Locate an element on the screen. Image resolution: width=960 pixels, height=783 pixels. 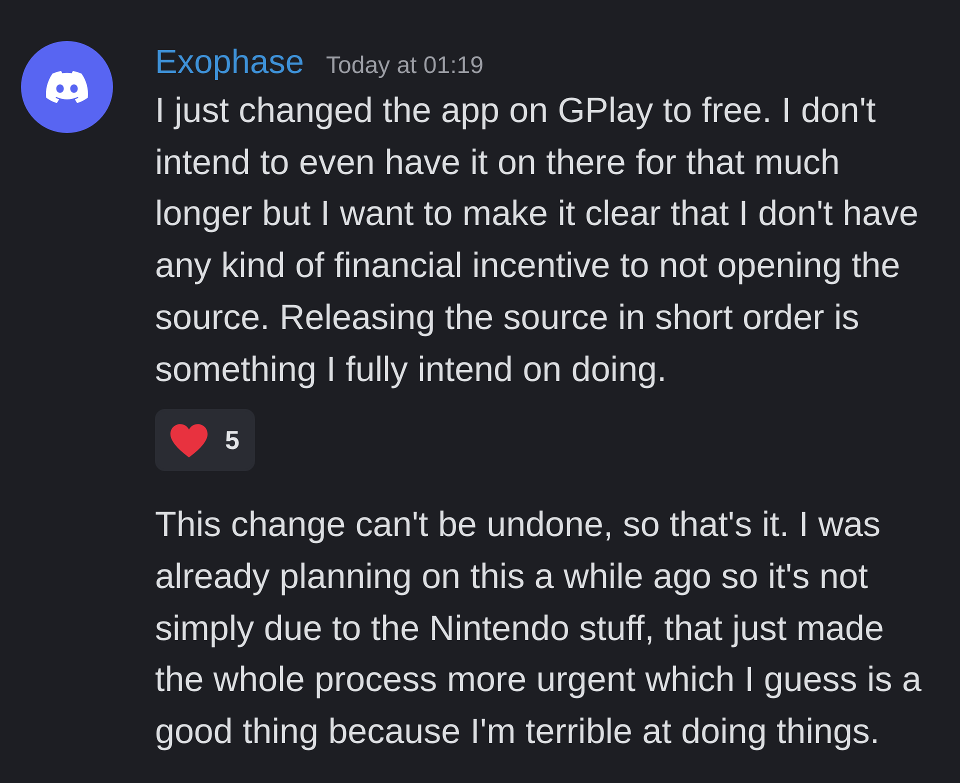
message-timestamp: Today at 01:19 is located at coordinates (405, 66).